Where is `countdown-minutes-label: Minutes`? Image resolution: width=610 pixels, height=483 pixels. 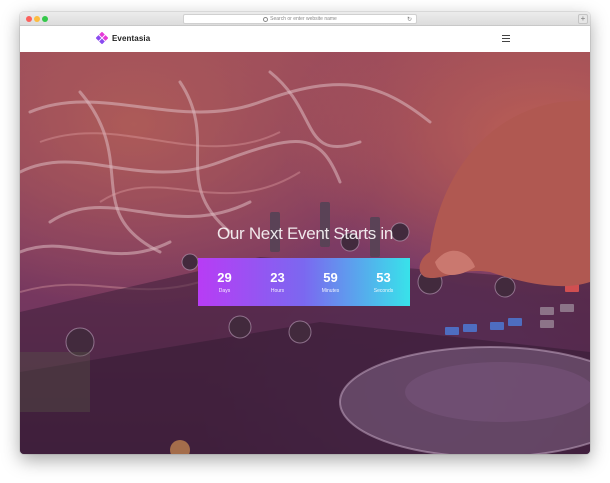 countdown-minutes-label: Minutes is located at coordinates (330, 290).